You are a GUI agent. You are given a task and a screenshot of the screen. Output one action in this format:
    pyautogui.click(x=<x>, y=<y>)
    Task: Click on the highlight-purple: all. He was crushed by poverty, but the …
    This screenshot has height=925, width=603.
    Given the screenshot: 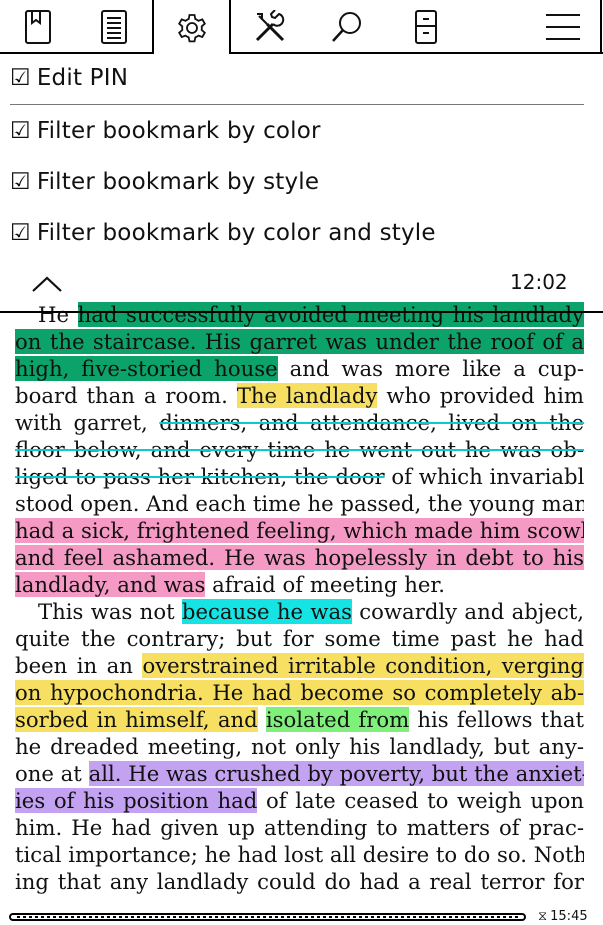 What is the action you would take?
    pyautogui.click(x=336, y=773)
    